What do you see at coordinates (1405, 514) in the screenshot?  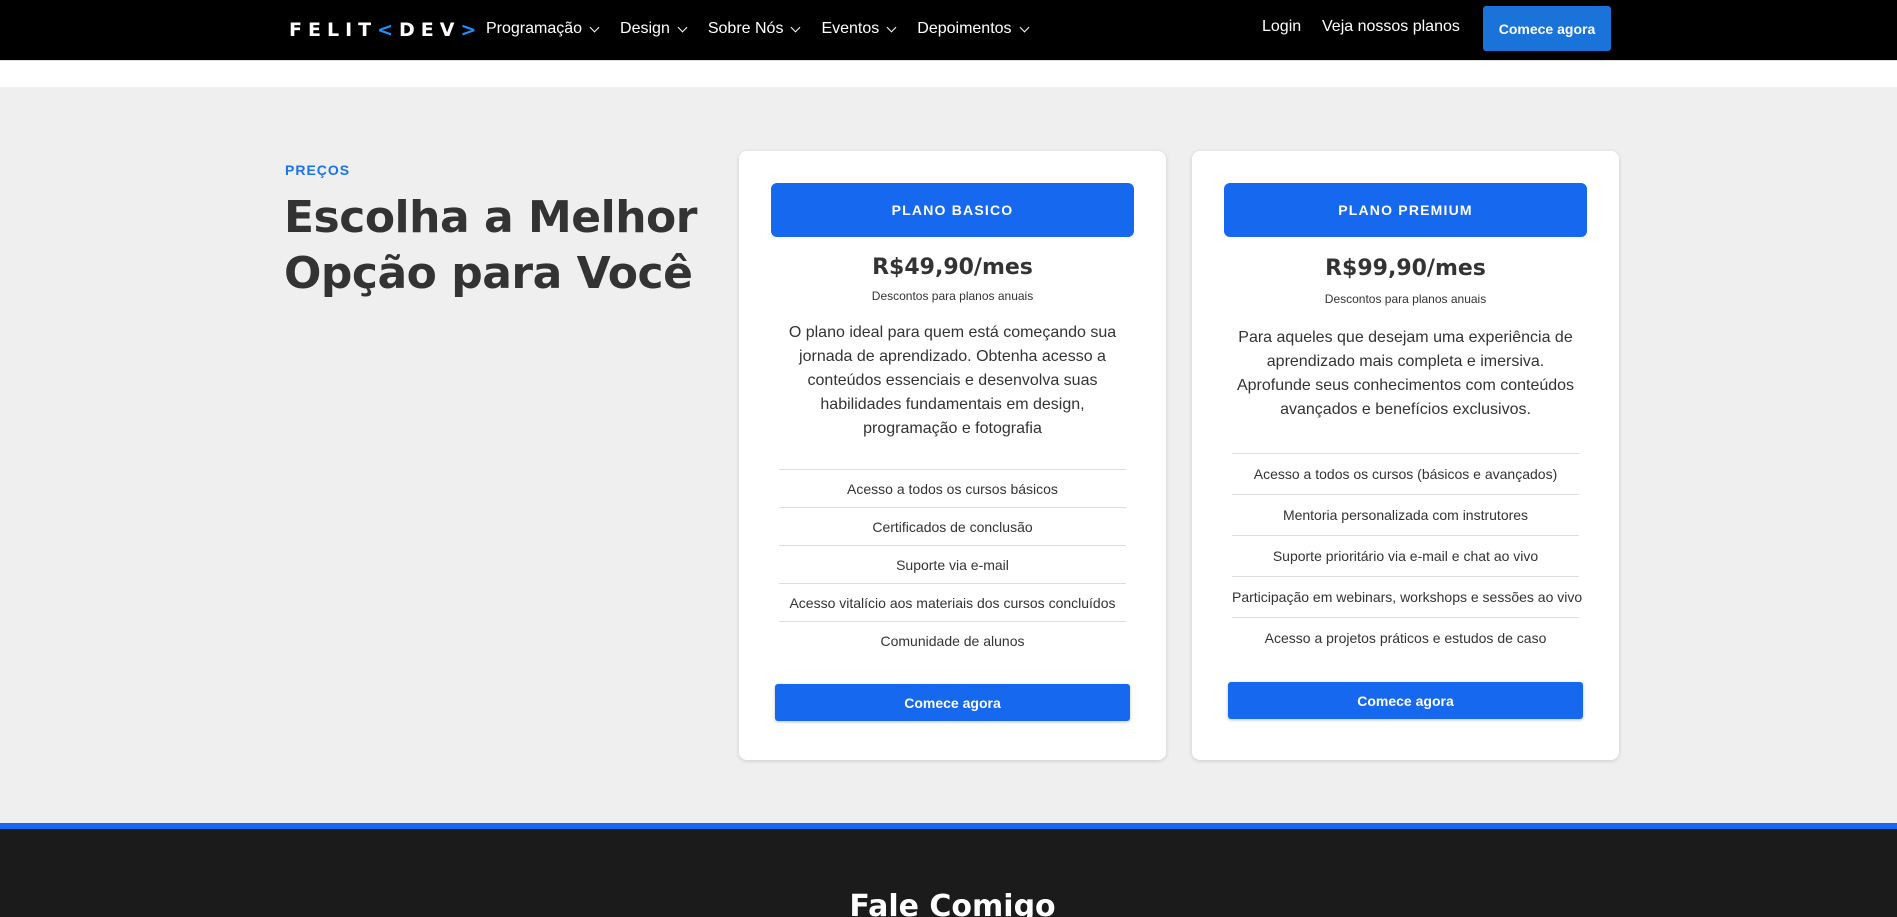 I see `plan-feature: Mentoria personalizada com instrutores` at bounding box center [1405, 514].